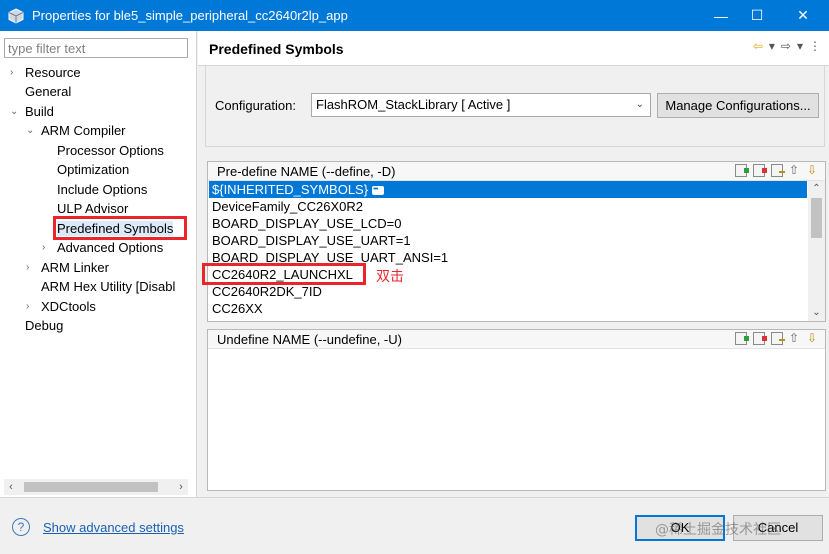 The width and height of the screenshot is (829, 554). Describe the element at coordinates (237, 308) in the screenshot. I see `list-item-text: CC26XX` at that location.